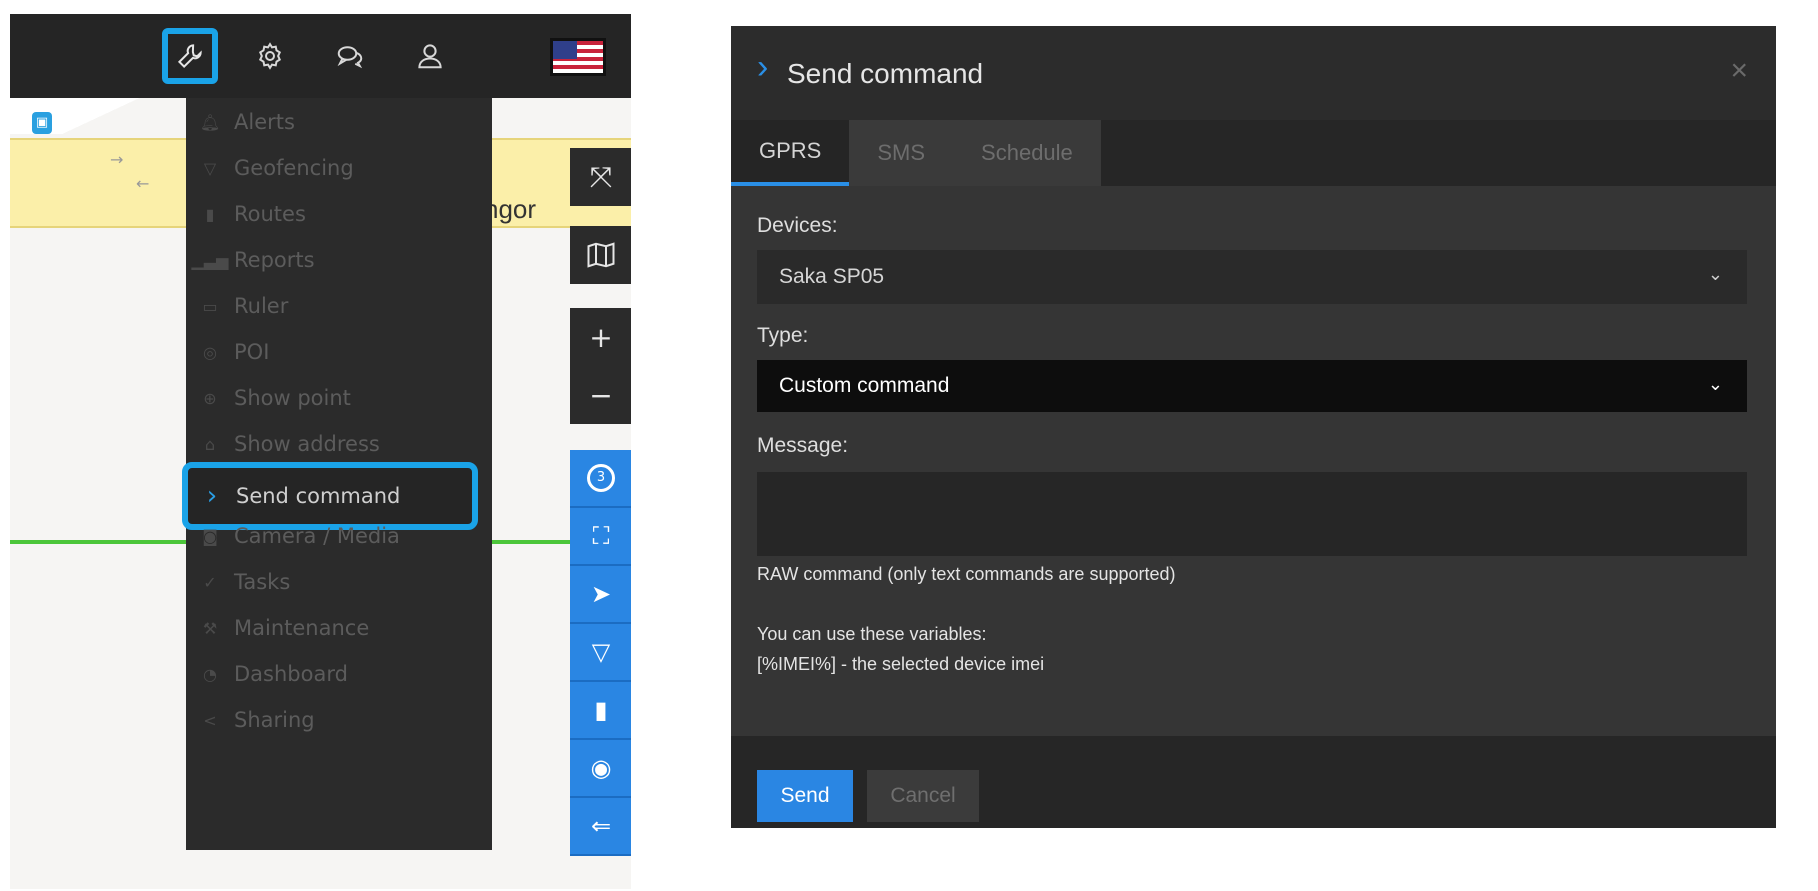 The image size is (1818, 891). I want to click on menu-item-label: Geofencing, so click(294, 168).